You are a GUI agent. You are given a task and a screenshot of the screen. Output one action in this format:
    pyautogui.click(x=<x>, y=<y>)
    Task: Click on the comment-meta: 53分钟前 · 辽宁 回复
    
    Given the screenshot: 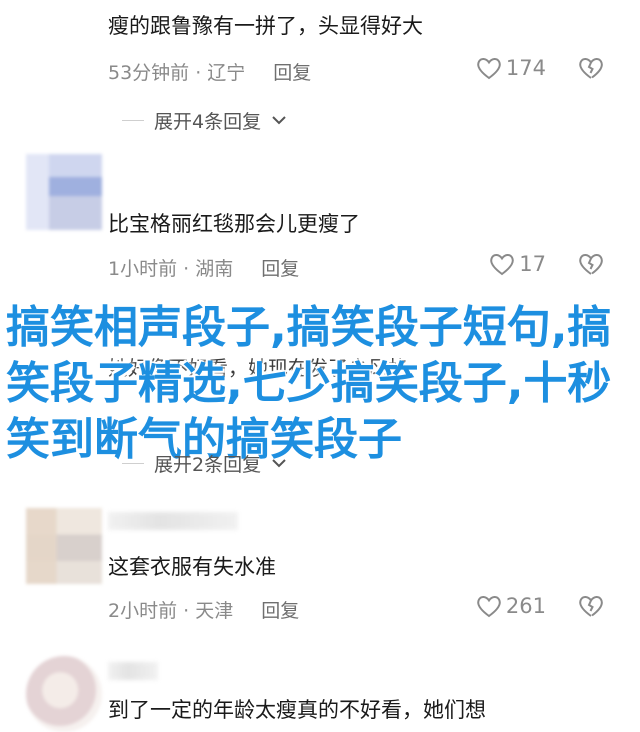 What is the action you would take?
    pyautogui.click(x=209, y=71)
    